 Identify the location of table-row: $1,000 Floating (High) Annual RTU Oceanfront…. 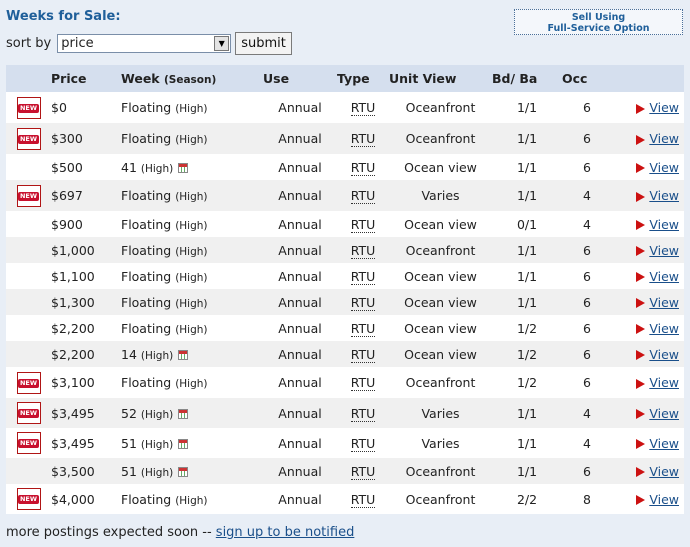
(345, 250).